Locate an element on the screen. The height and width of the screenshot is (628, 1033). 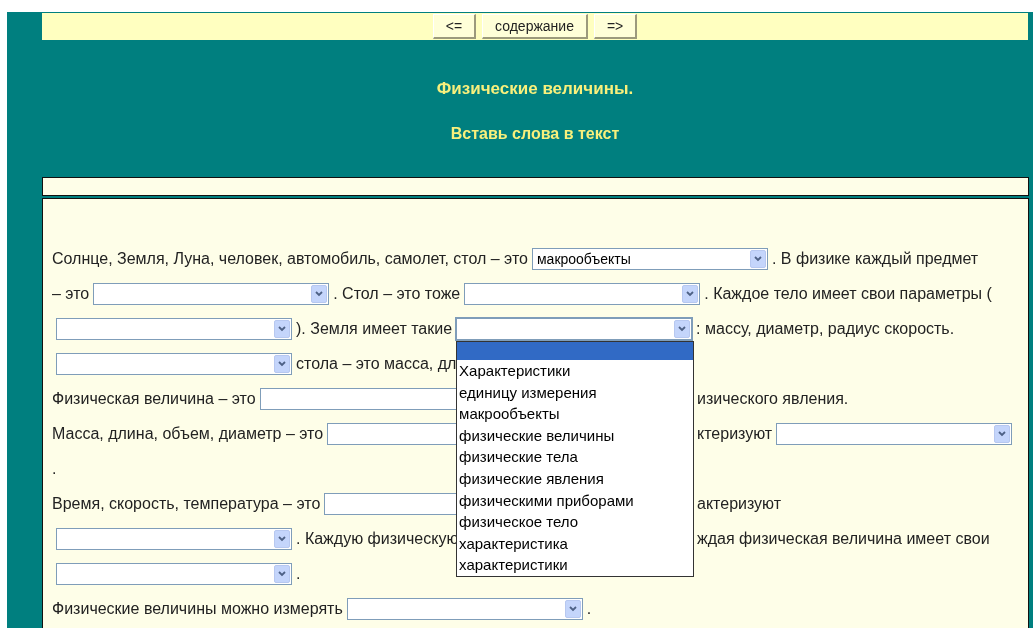
sentence-text: ктеризуют is located at coordinates (735, 434).